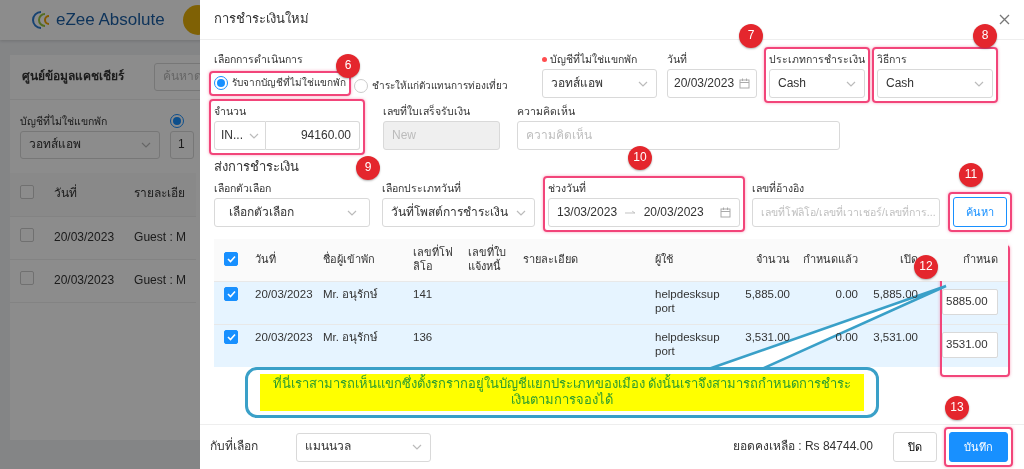 The width and height of the screenshot is (1024, 469). What do you see at coordinates (363, 260) in the screenshot?
I see `column-header: ชื่อผู้เข้าพัก` at bounding box center [363, 260].